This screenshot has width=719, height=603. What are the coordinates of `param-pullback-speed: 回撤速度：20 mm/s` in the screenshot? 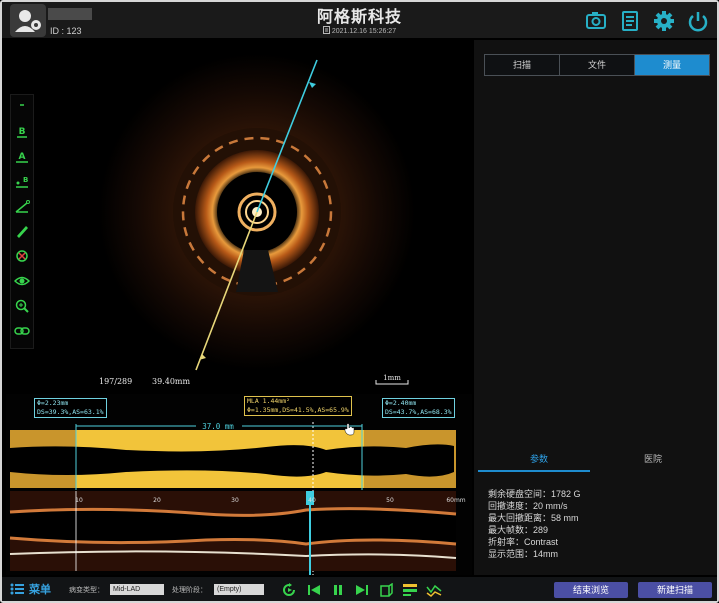 It's located at (528, 506).